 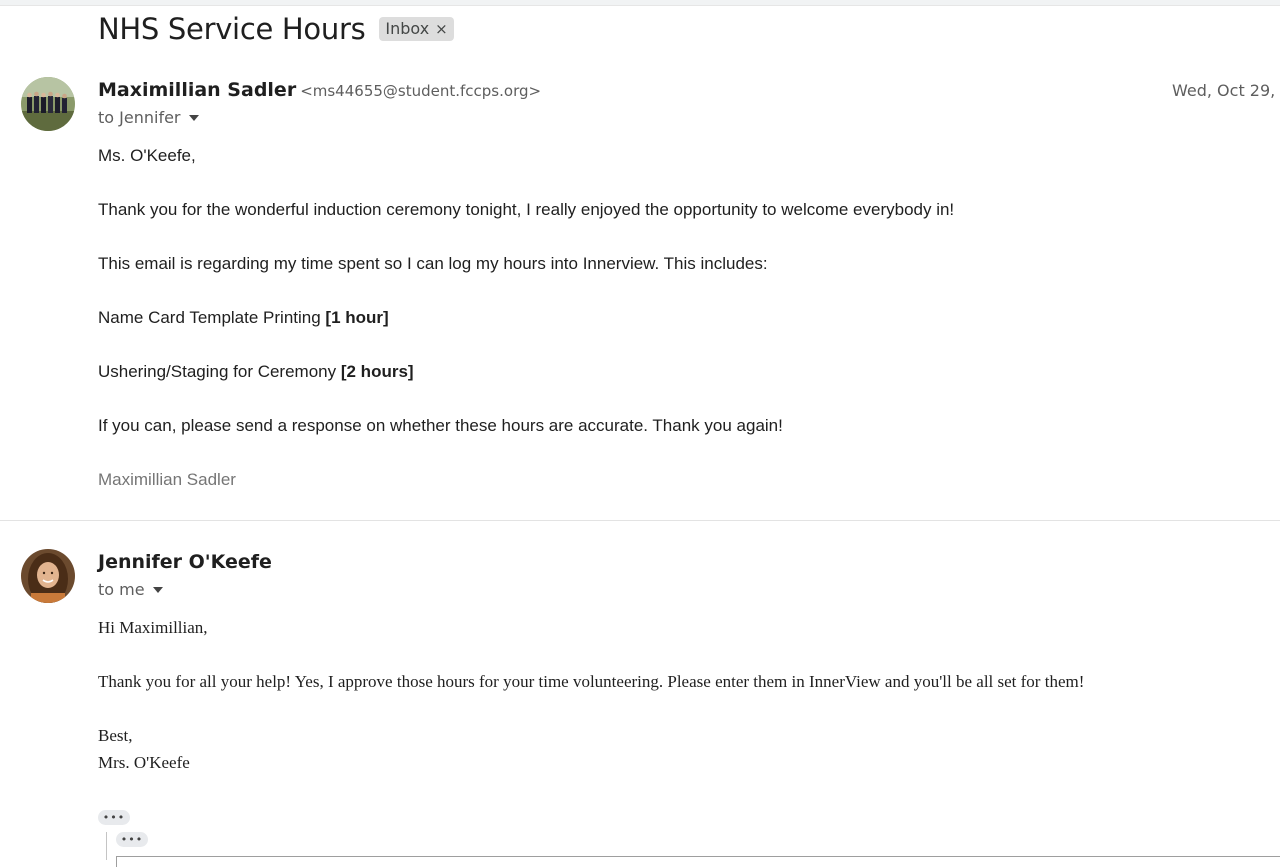 I want to click on sender-name: Jennifer O'Keefe, so click(x=185, y=562).